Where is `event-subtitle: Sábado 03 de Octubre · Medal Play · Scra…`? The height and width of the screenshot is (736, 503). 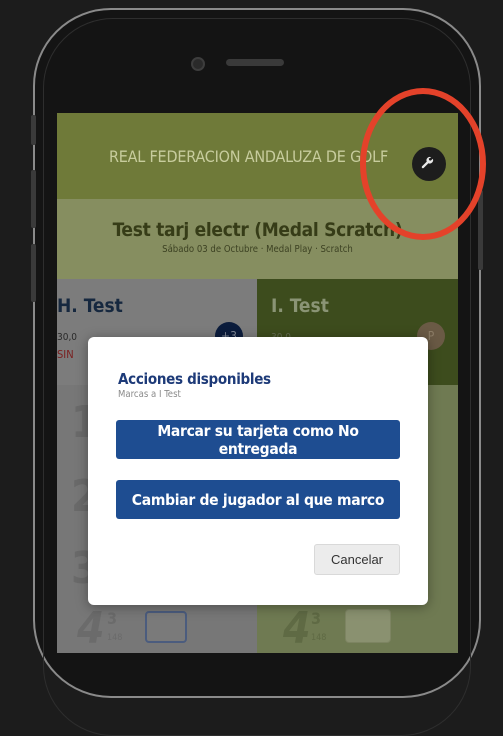 event-subtitle: Sábado 03 de Octubre · Medal Play · Scra… is located at coordinates (257, 249).